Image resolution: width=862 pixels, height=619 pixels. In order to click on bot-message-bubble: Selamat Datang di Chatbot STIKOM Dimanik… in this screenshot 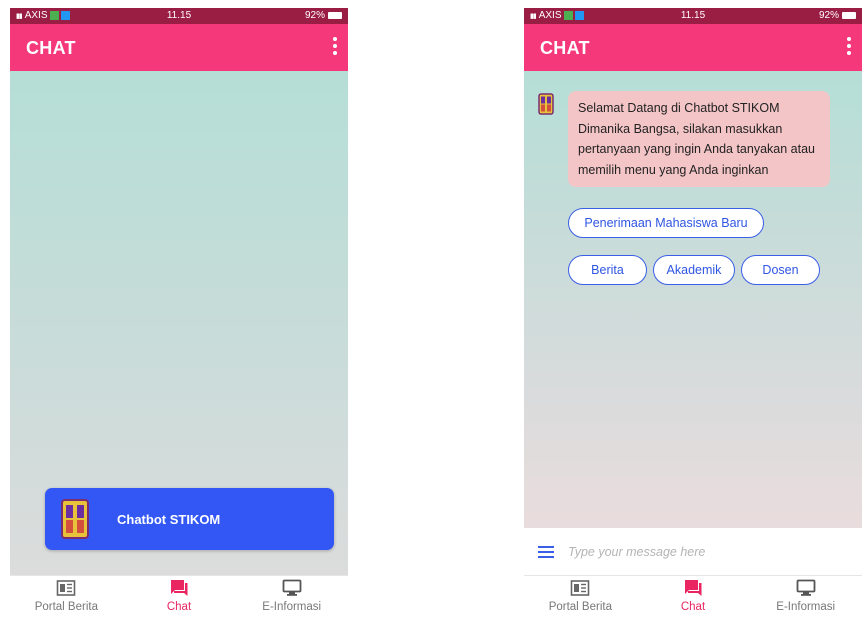, I will do `click(699, 139)`.